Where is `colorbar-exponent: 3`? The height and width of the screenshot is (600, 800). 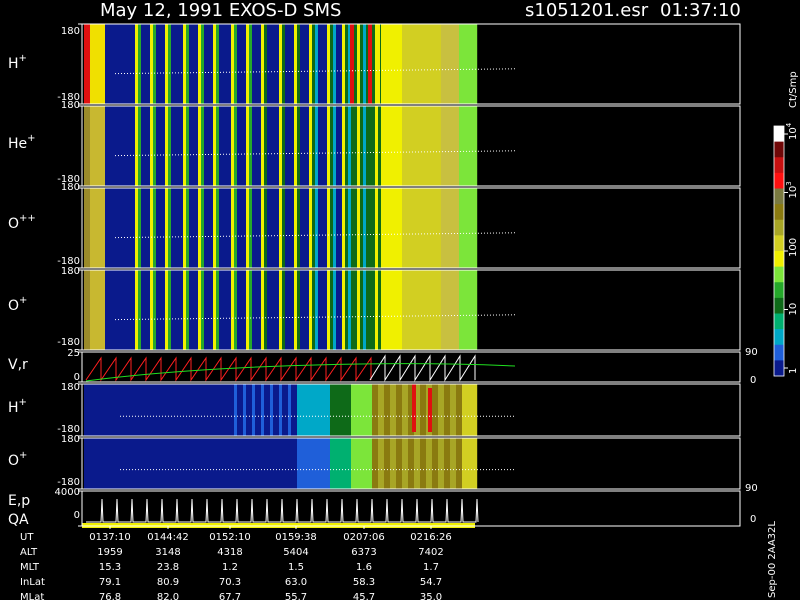
colorbar-exponent: 3 is located at coordinates (789, 183).